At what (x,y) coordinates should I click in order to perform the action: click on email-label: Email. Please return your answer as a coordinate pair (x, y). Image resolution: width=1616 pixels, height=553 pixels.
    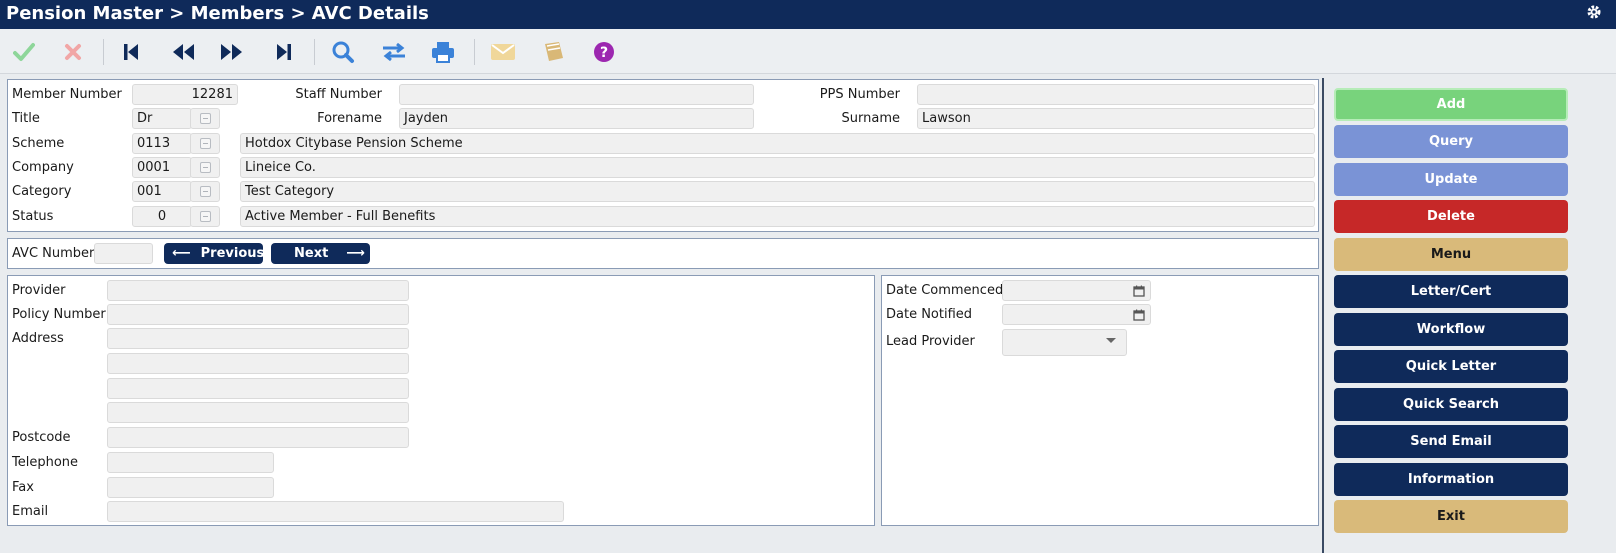
    Looking at the image, I should click on (30, 511).